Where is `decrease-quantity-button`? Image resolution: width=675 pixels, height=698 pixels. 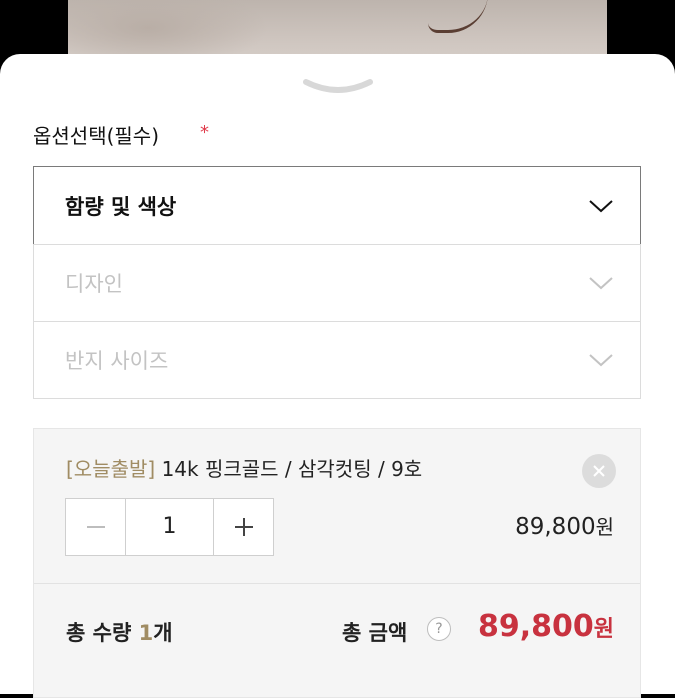 decrease-quantity-button is located at coordinates (96, 527).